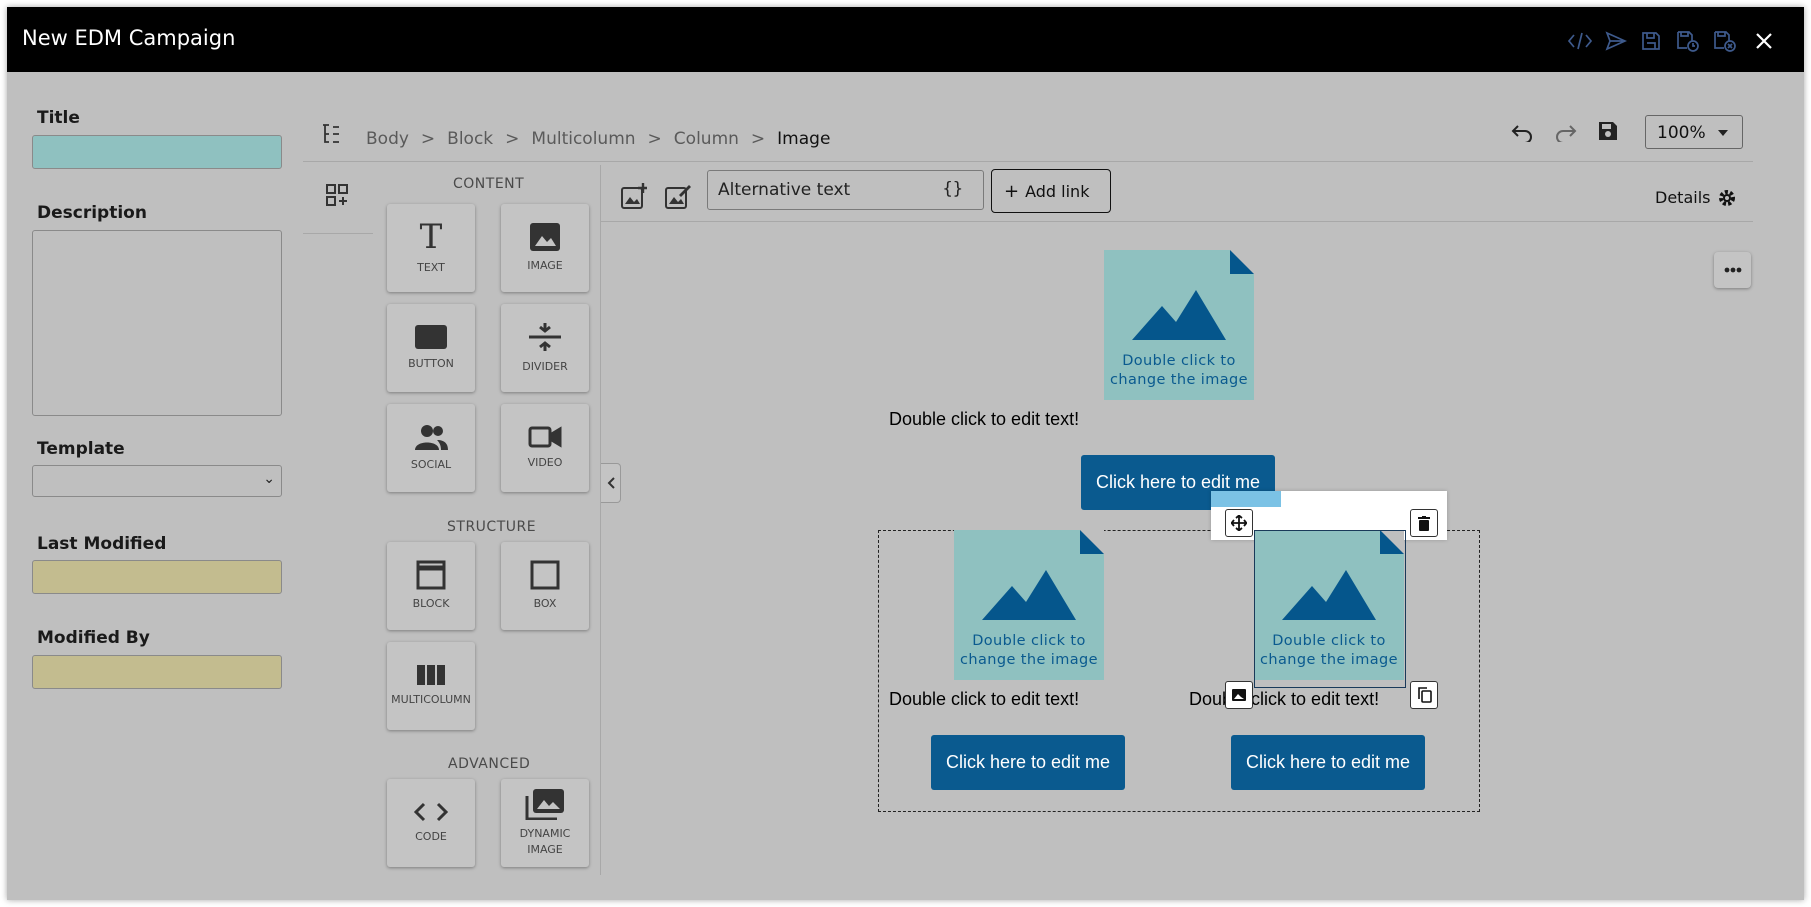  Describe the element at coordinates (1051, 191) in the screenshot. I see `add-link-button: + Add link` at that location.